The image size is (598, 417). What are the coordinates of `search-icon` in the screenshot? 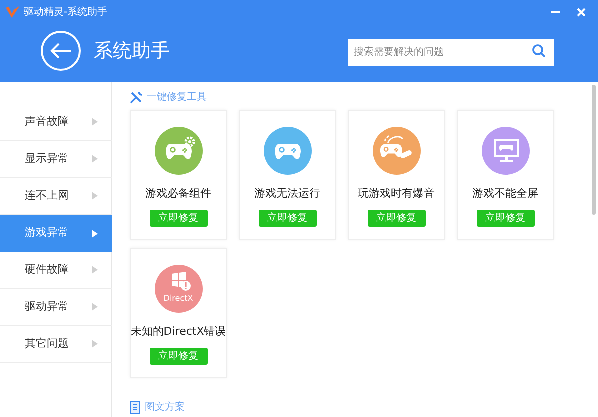 It's located at (539, 51).